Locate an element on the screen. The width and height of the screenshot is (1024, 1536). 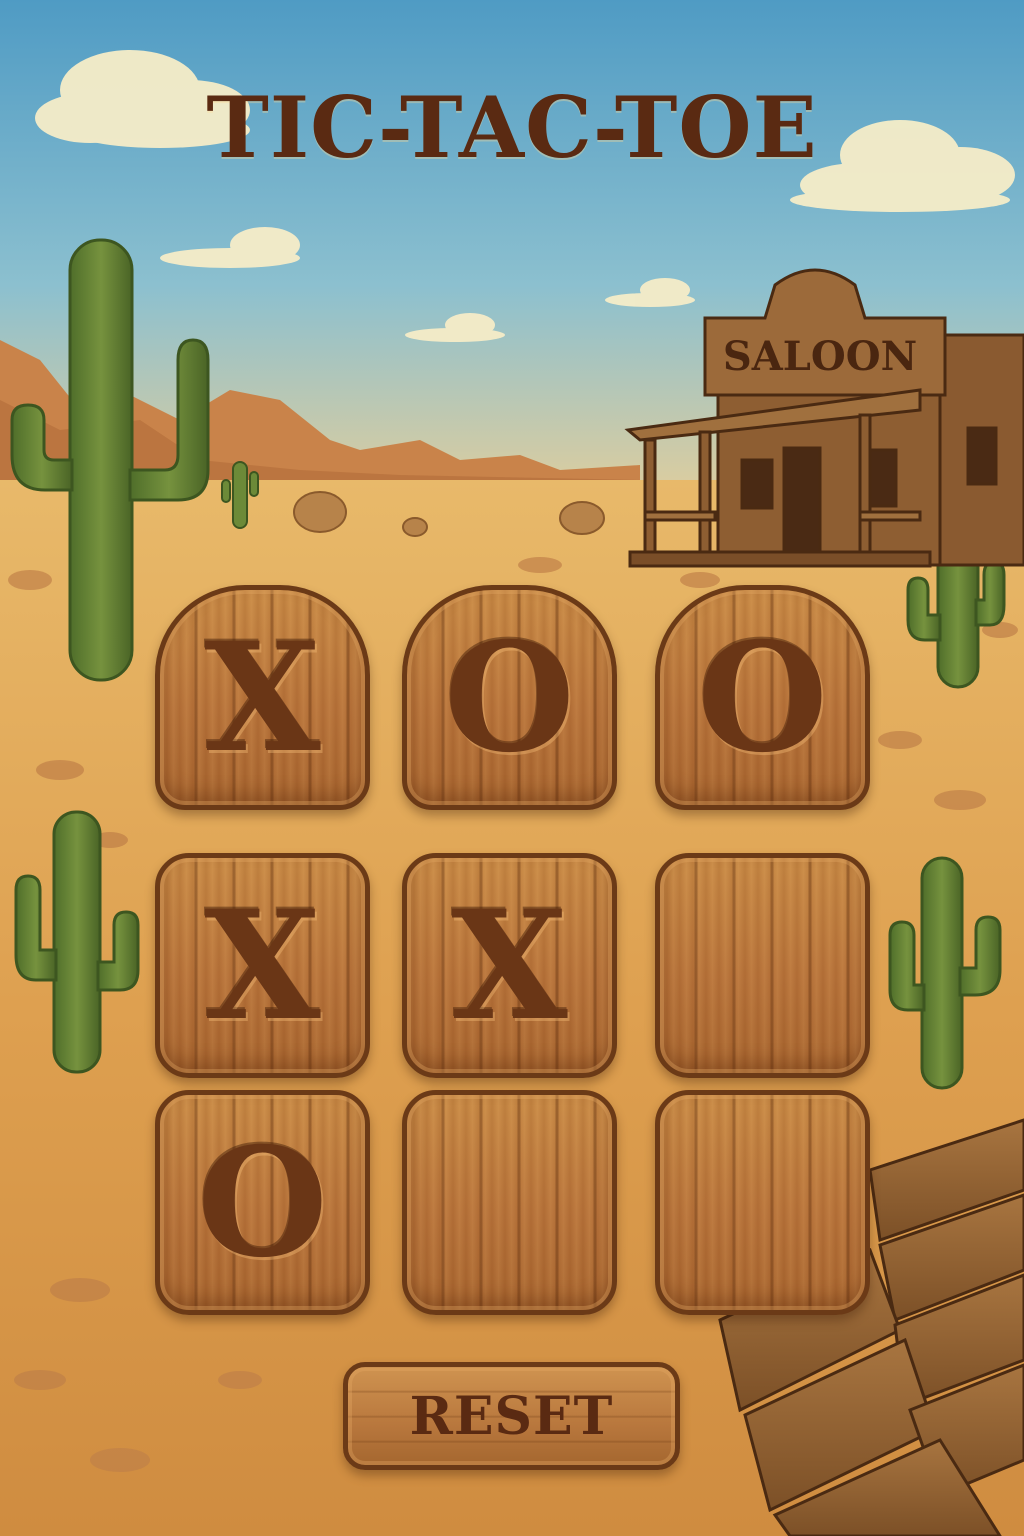
board-cell-7: O is located at coordinates (262, 1202).